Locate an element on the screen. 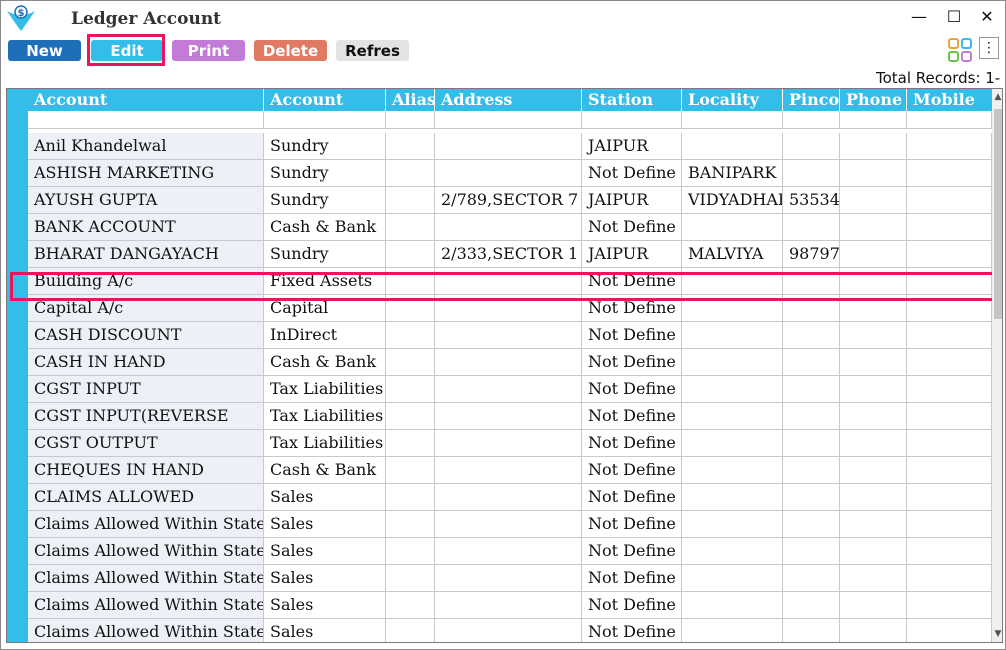  minimize-button: — is located at coordinates (919, 17).